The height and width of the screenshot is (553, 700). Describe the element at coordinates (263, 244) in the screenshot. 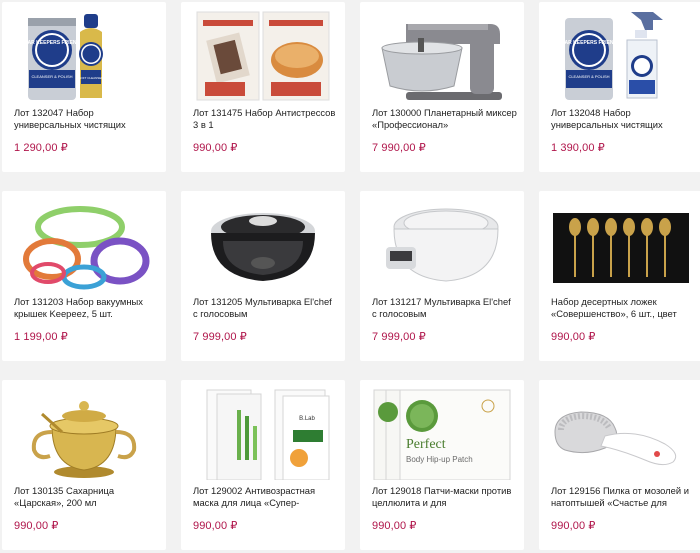

I see `multicooker-black-icon` at that location.